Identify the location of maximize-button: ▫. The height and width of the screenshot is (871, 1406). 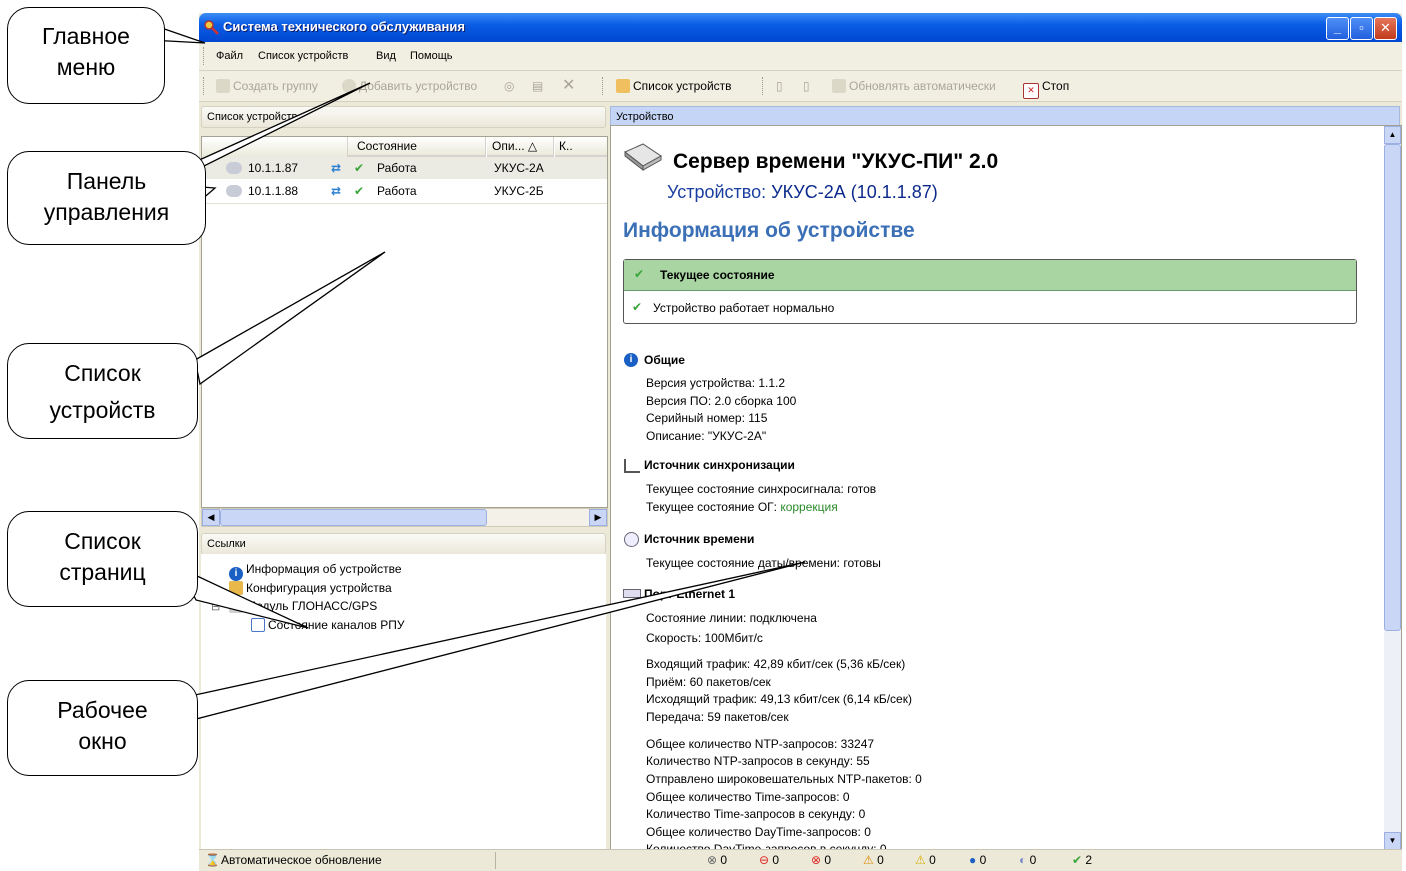
(1361, 28).